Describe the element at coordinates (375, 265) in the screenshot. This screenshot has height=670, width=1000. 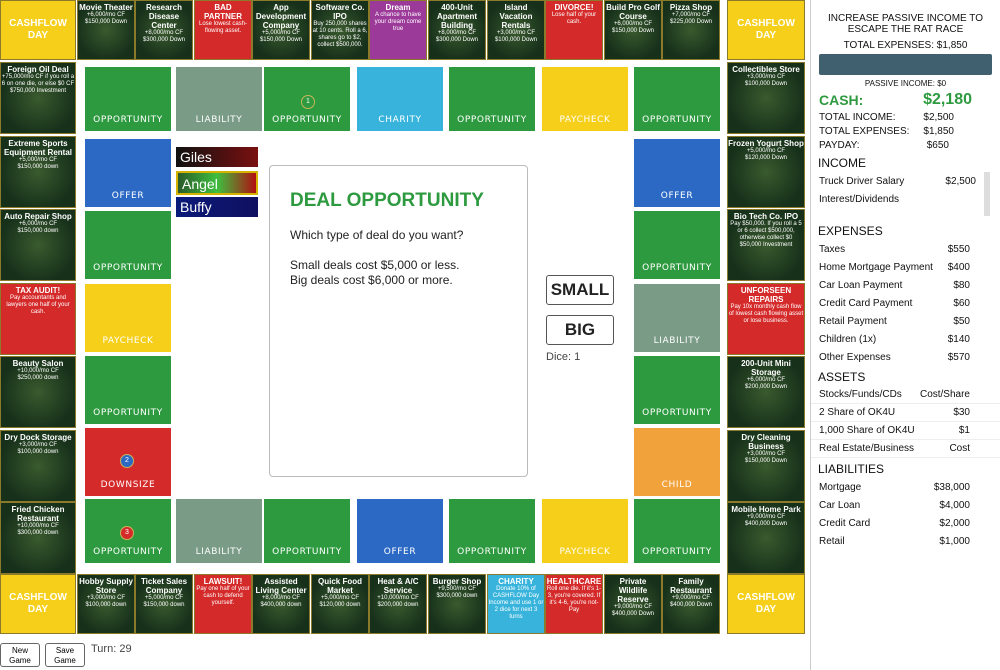
I see `card-small-cost: Small deals cost $5,000 or less.` at that location.